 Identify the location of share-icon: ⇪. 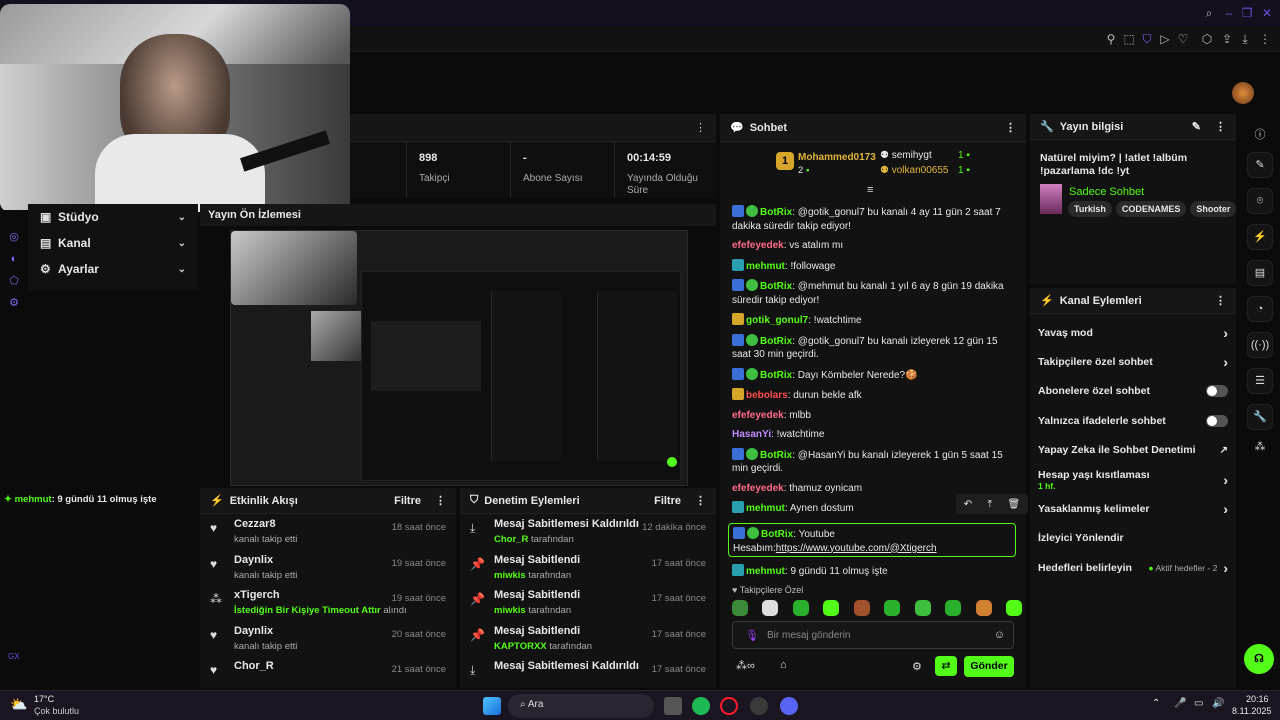
(1227, 39).